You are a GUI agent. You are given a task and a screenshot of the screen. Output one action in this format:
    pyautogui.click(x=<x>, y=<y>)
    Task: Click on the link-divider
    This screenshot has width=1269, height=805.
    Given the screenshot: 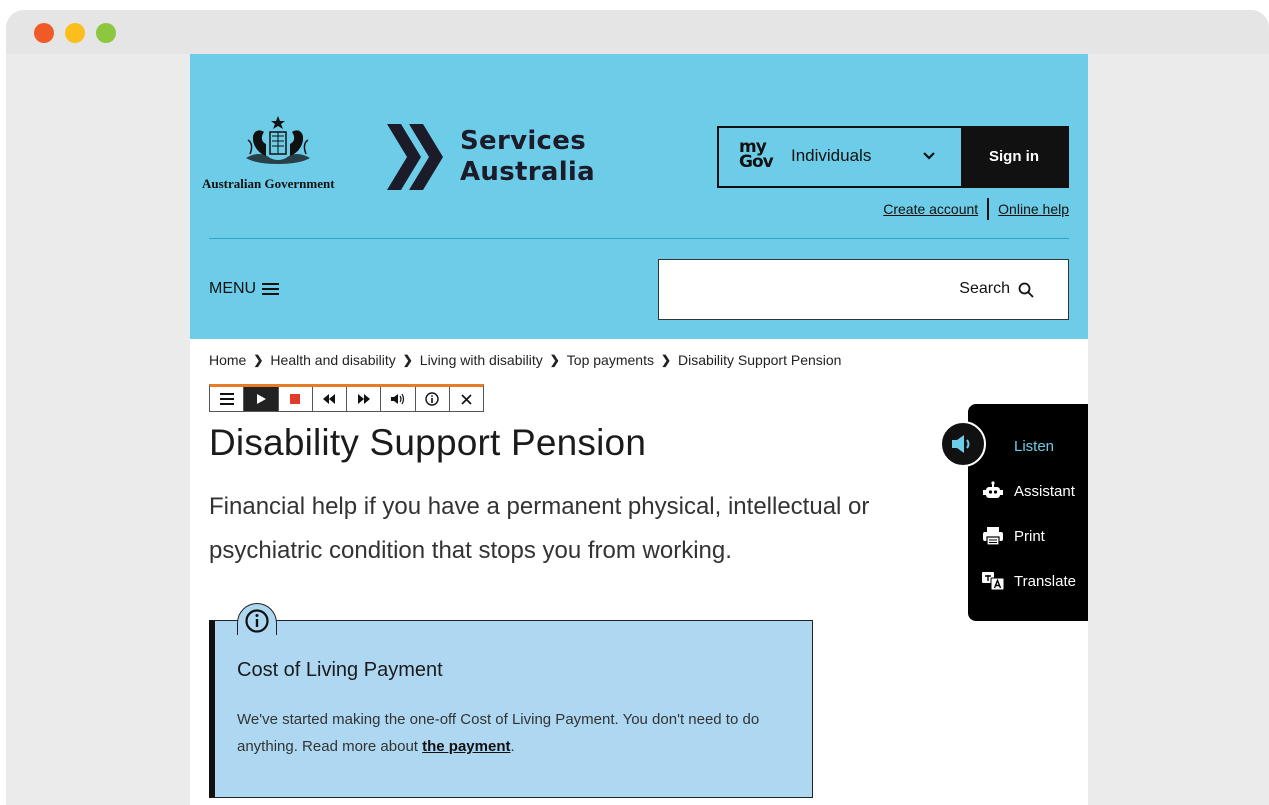 What is the action you would take?
    pyautogui.click(x=988, y=209)
    